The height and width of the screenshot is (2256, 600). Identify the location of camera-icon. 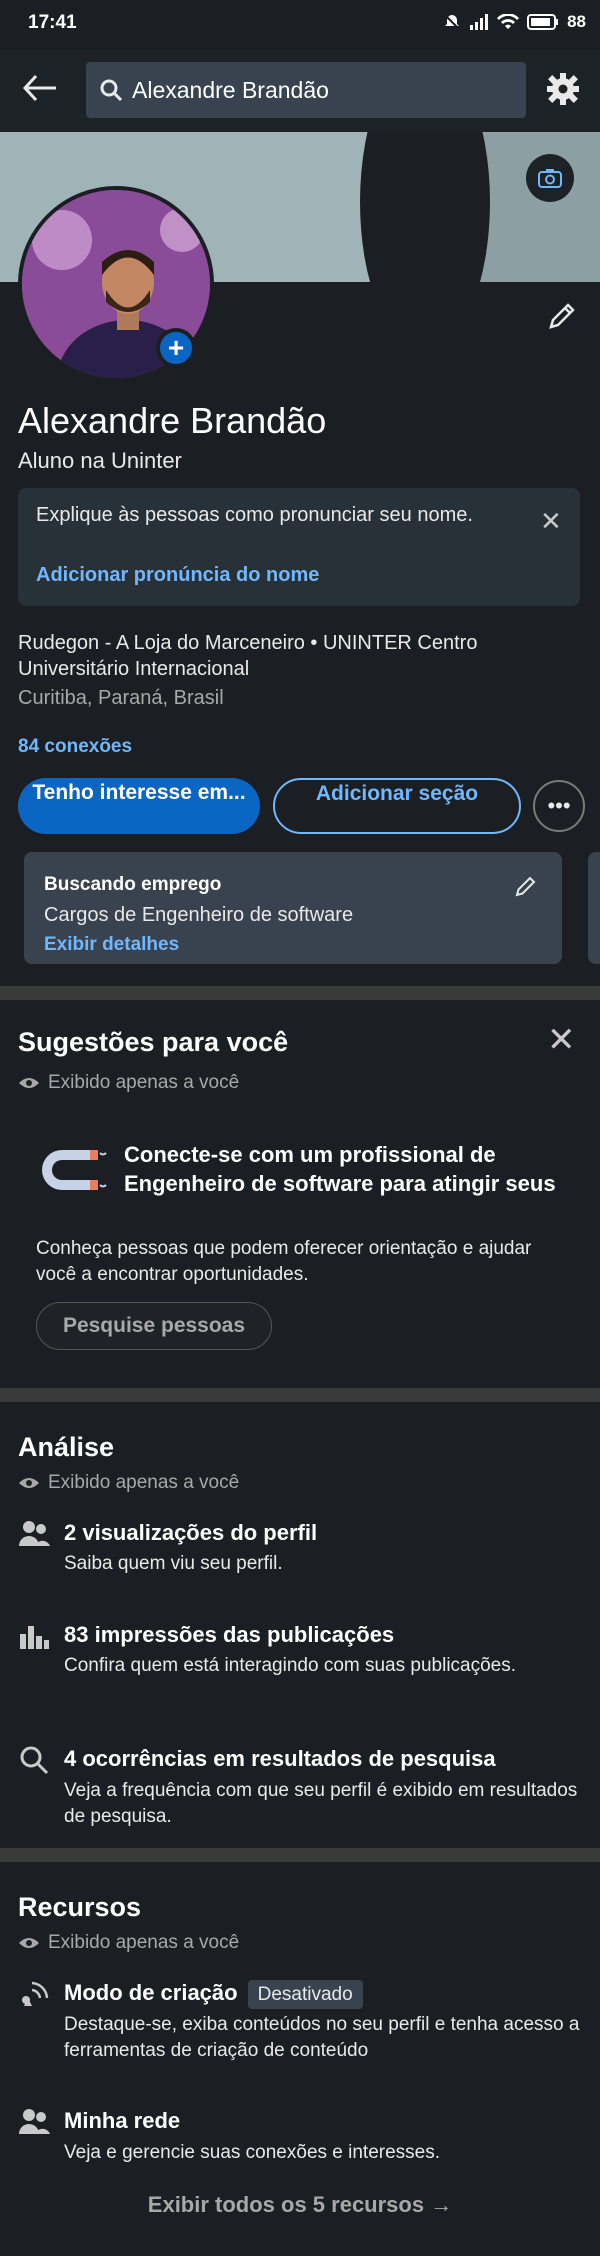
(550, 178).